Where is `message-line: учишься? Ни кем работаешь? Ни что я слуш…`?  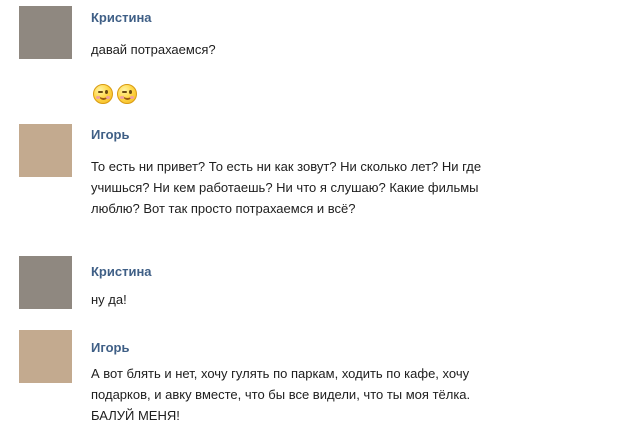 message-line: учишься? Ни кем работаешь? Ни что я слуш… is located at coordinates (285, 187).